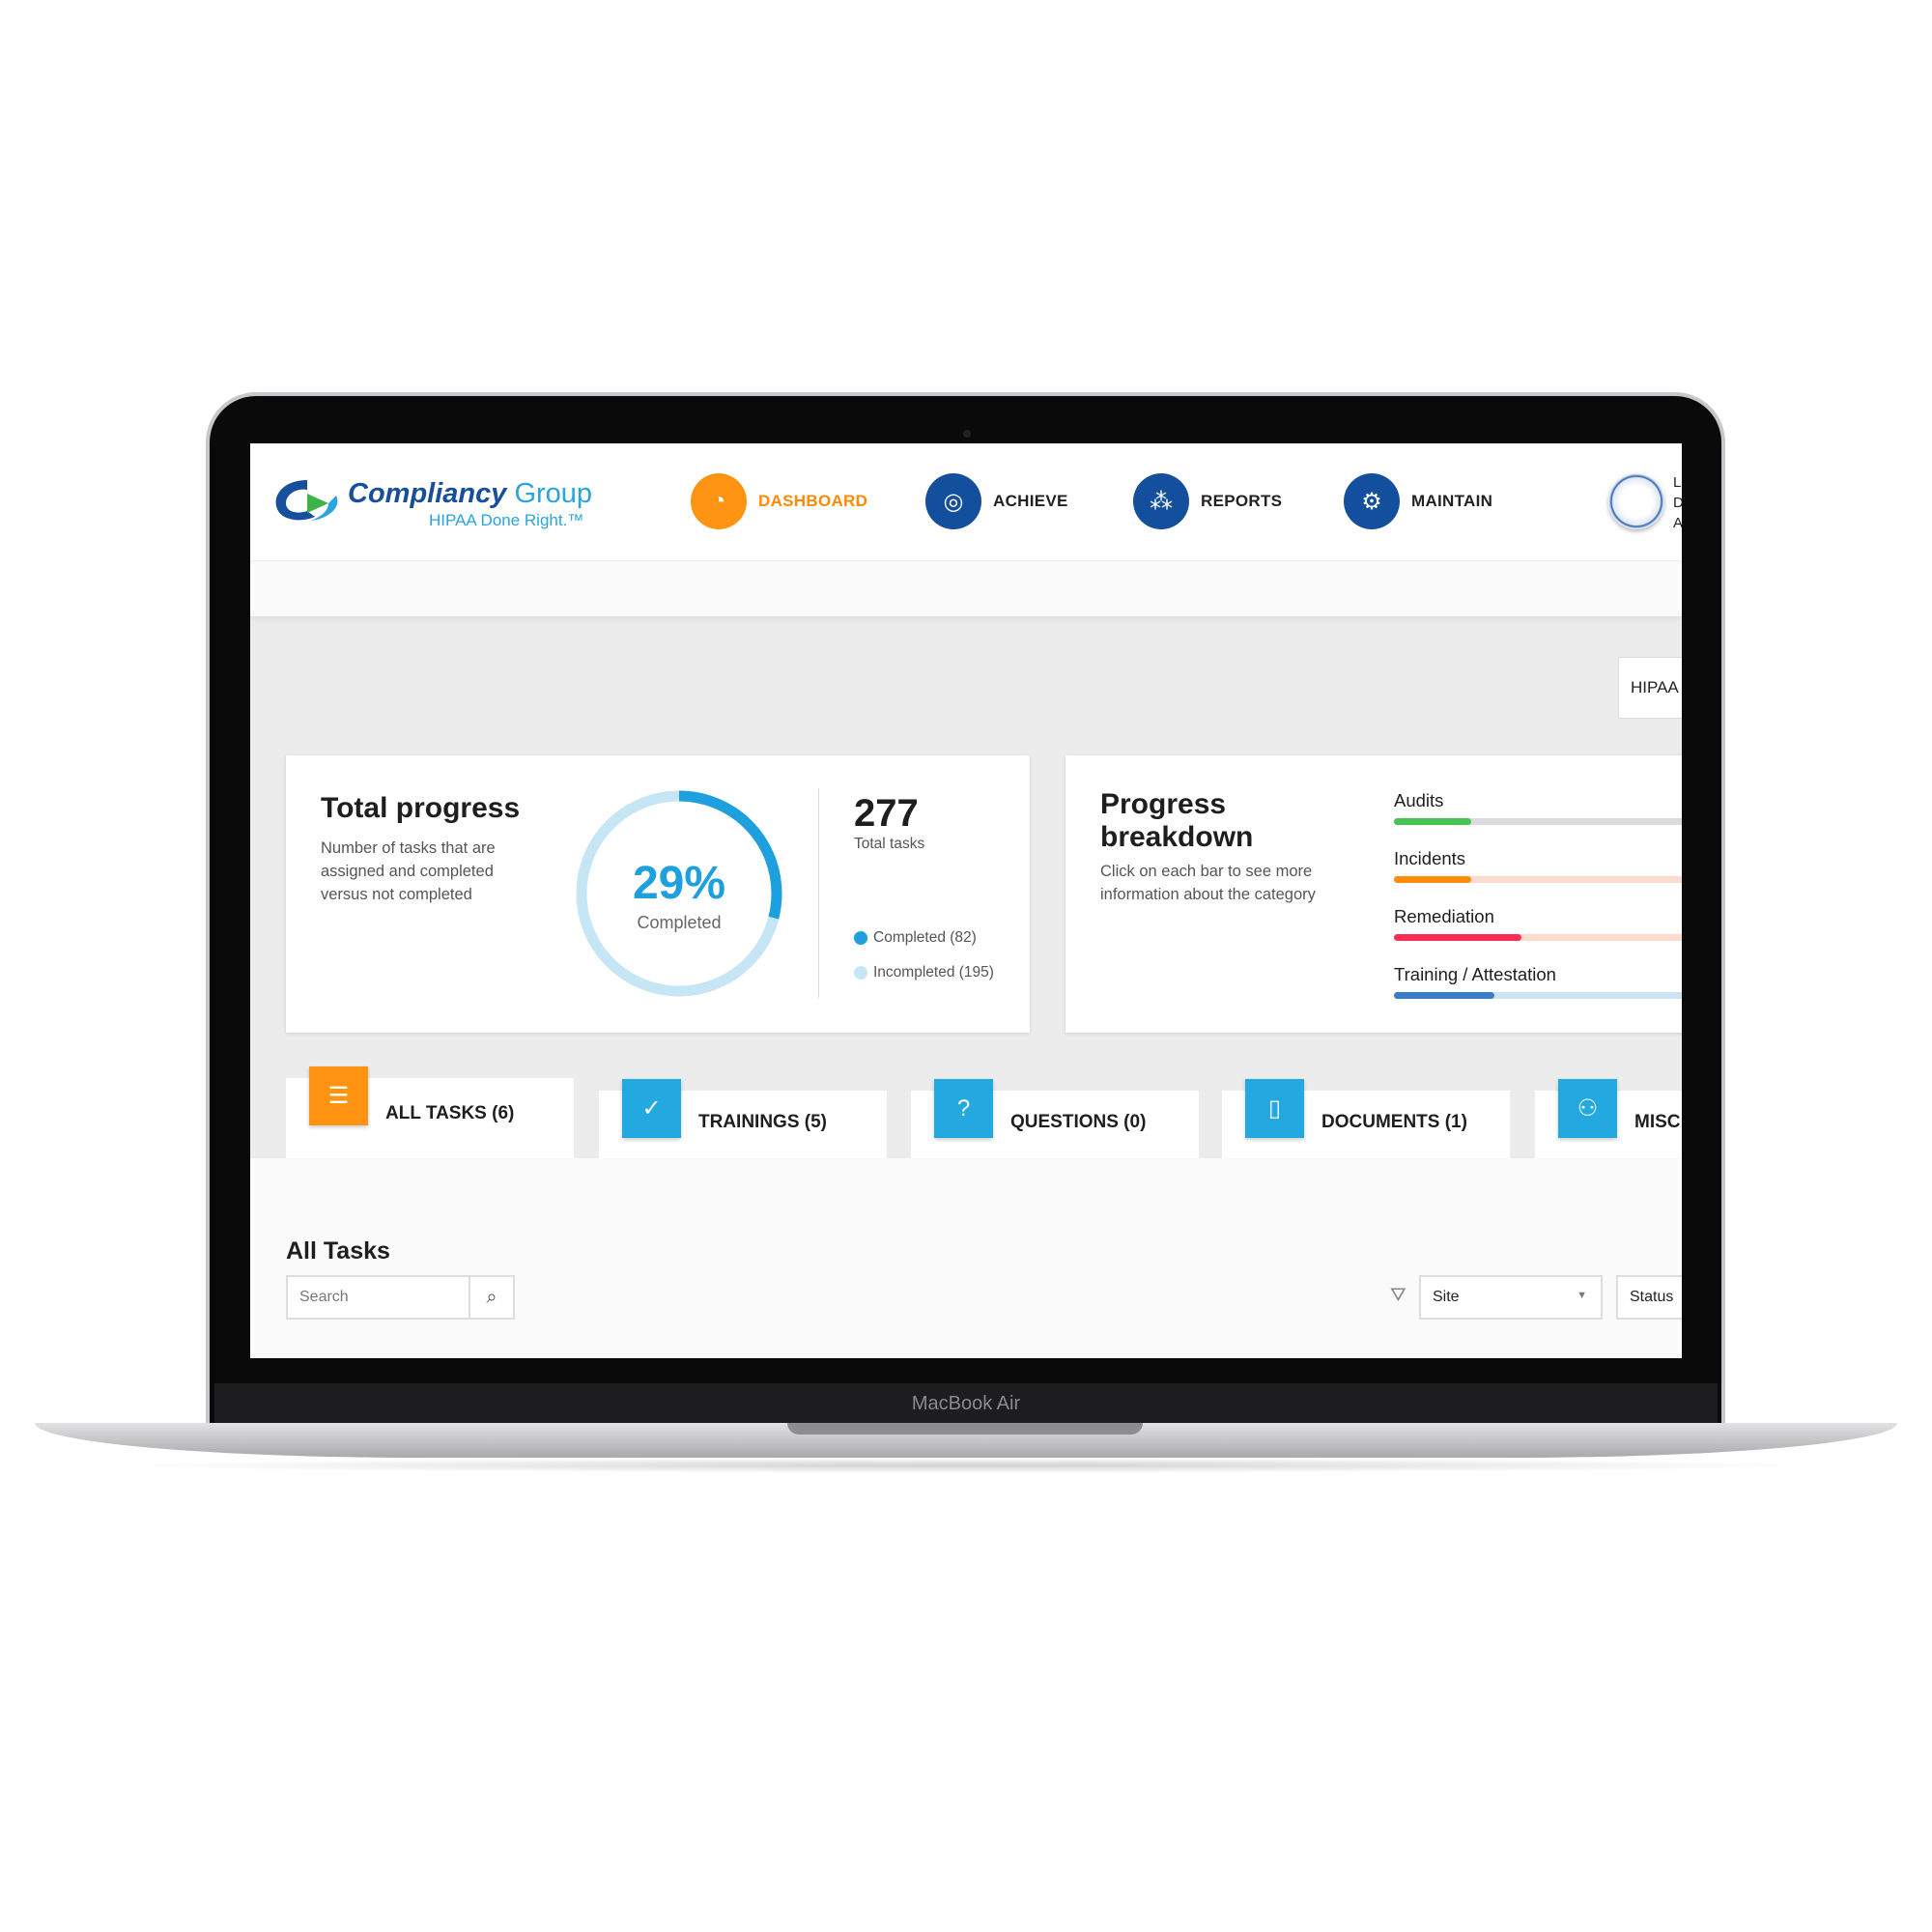 The image size is (1932, 1932). I want to click on user-line: A, so click(1677, 523).